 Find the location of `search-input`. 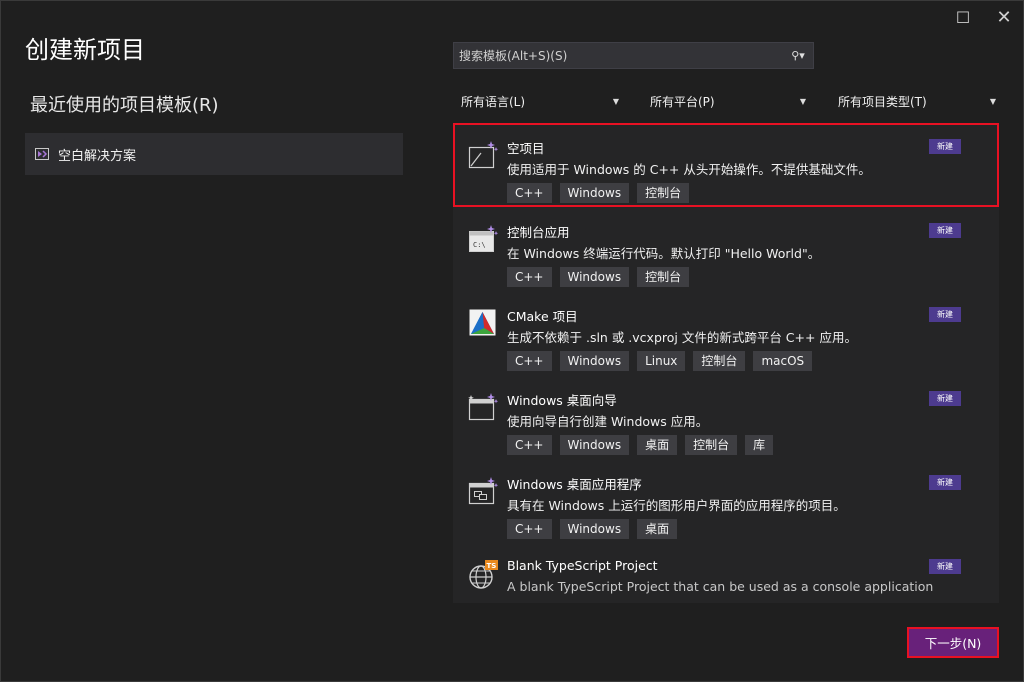

search-input is located at coordinates (618, 55).